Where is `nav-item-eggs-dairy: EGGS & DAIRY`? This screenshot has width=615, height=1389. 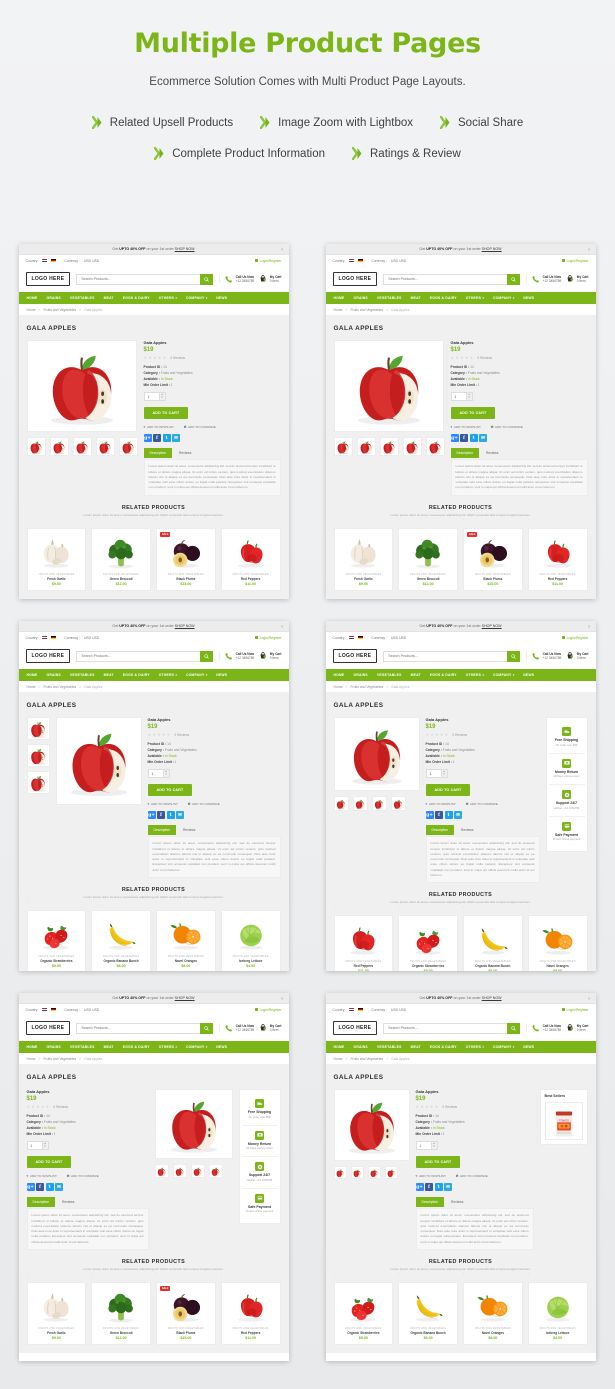
nav-item-eggs-dairy: EGGS & DAIRY is located at coordinates (443, 1047).